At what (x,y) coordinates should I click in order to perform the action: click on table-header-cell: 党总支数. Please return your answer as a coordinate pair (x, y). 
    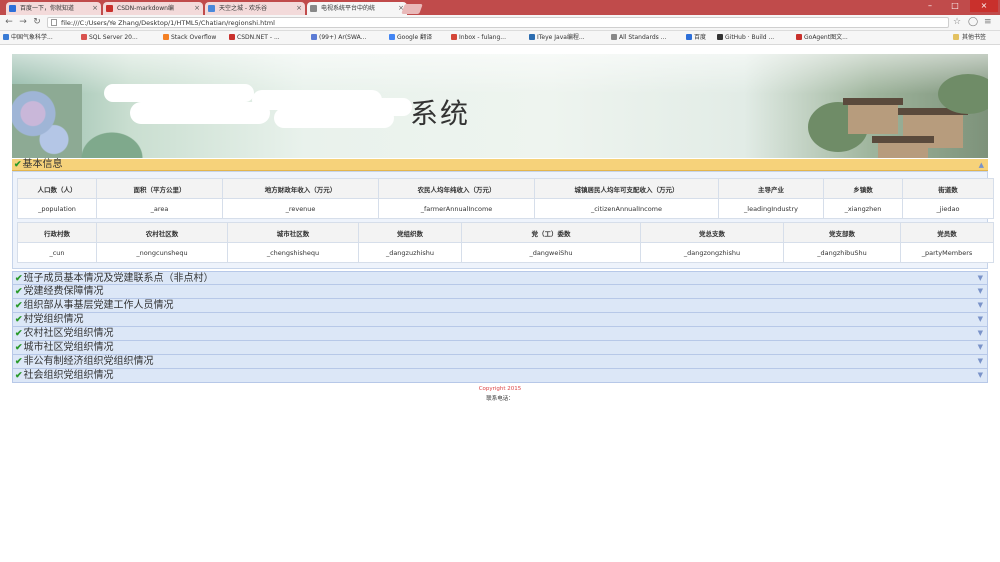
    Looking at the image, I should click on (712, 232).